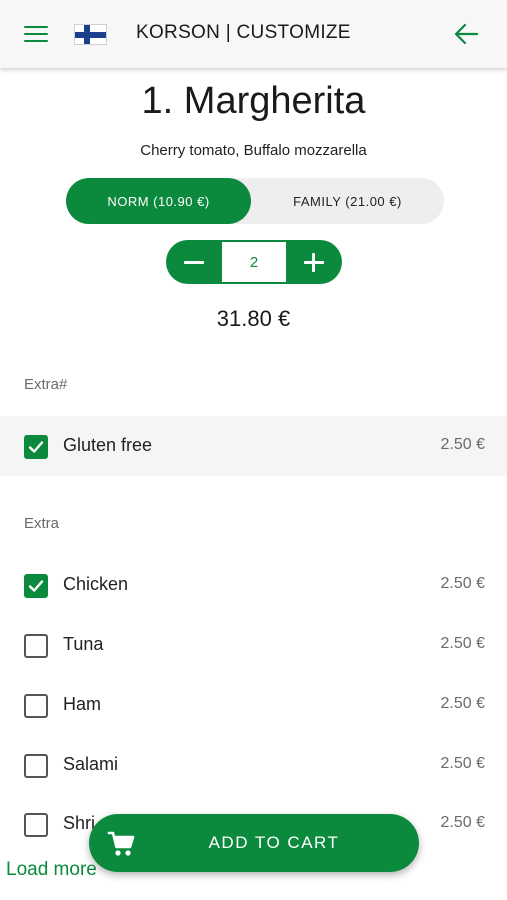 The width and height of the screenshot is (507, 900). What do you see at coordinates (108, 445) in the screenshot?
I see `option-name: Gluten free` at bounding box center [108, 445].